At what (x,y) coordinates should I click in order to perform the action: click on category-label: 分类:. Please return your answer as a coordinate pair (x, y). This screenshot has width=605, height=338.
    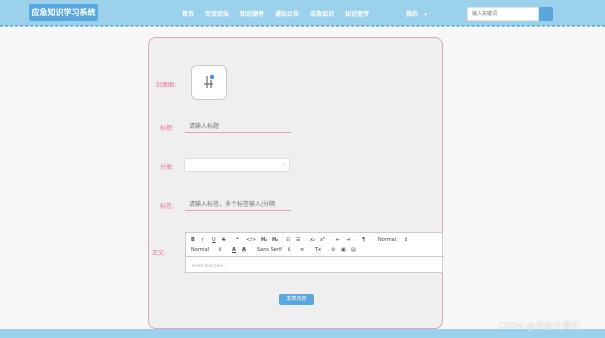
    Looking at the image, I should click on (167, 167).